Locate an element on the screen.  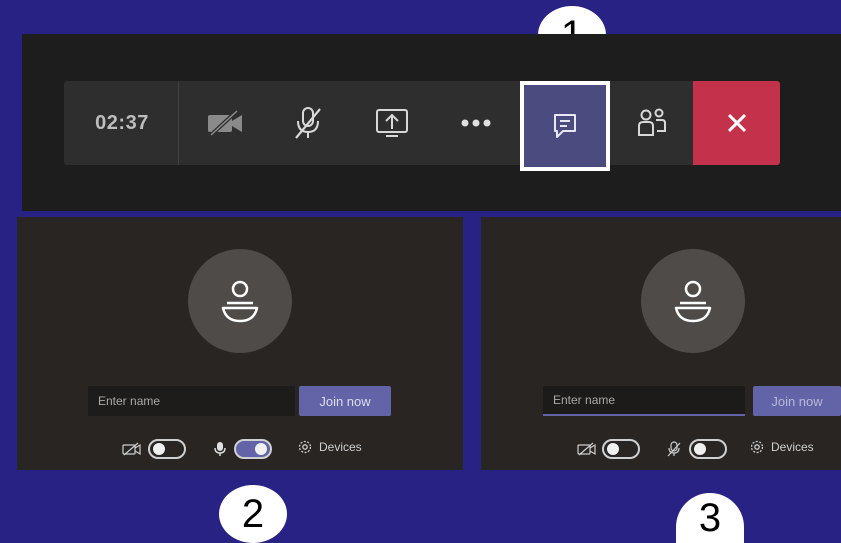
mic-toggle-button is located at coordinates (308, 123).